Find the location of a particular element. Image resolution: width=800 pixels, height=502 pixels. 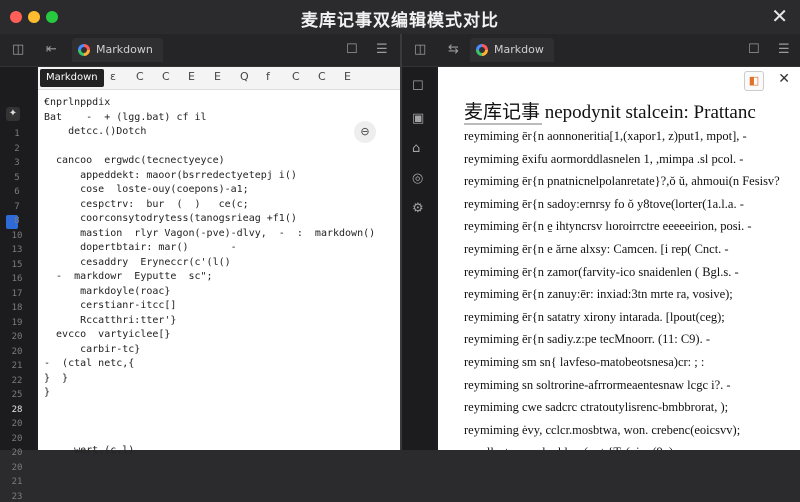

back-arrow-icon: ⇤ is located at coordinates (51, 49).